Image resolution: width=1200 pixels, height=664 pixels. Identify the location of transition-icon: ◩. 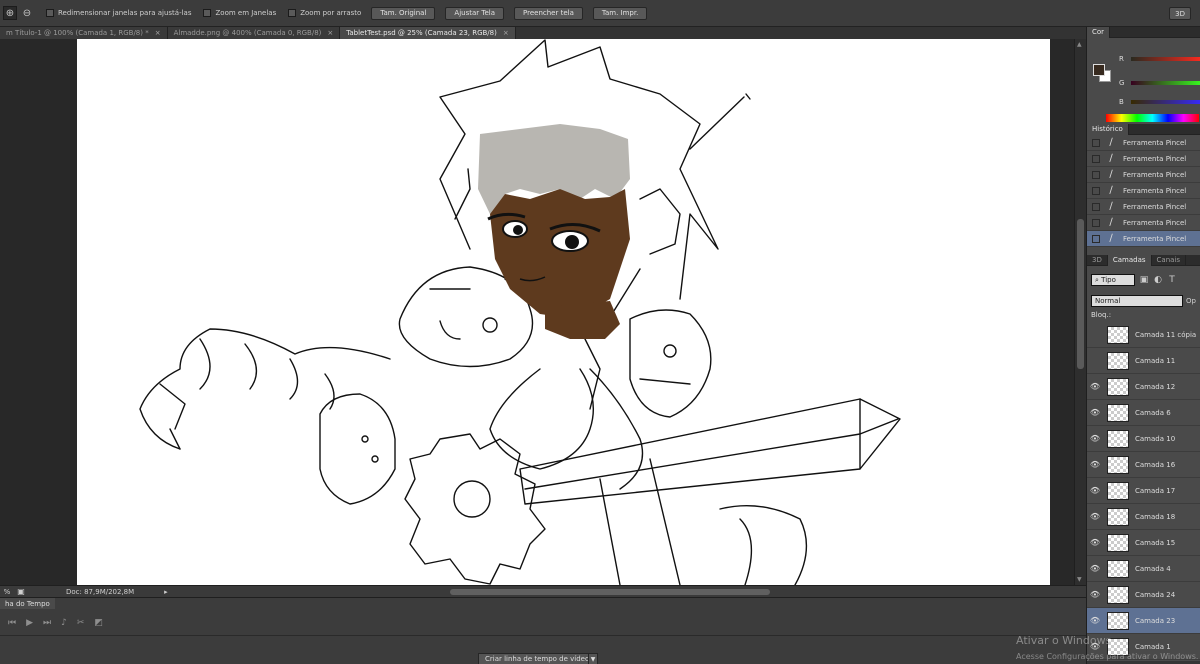
(98, 623).